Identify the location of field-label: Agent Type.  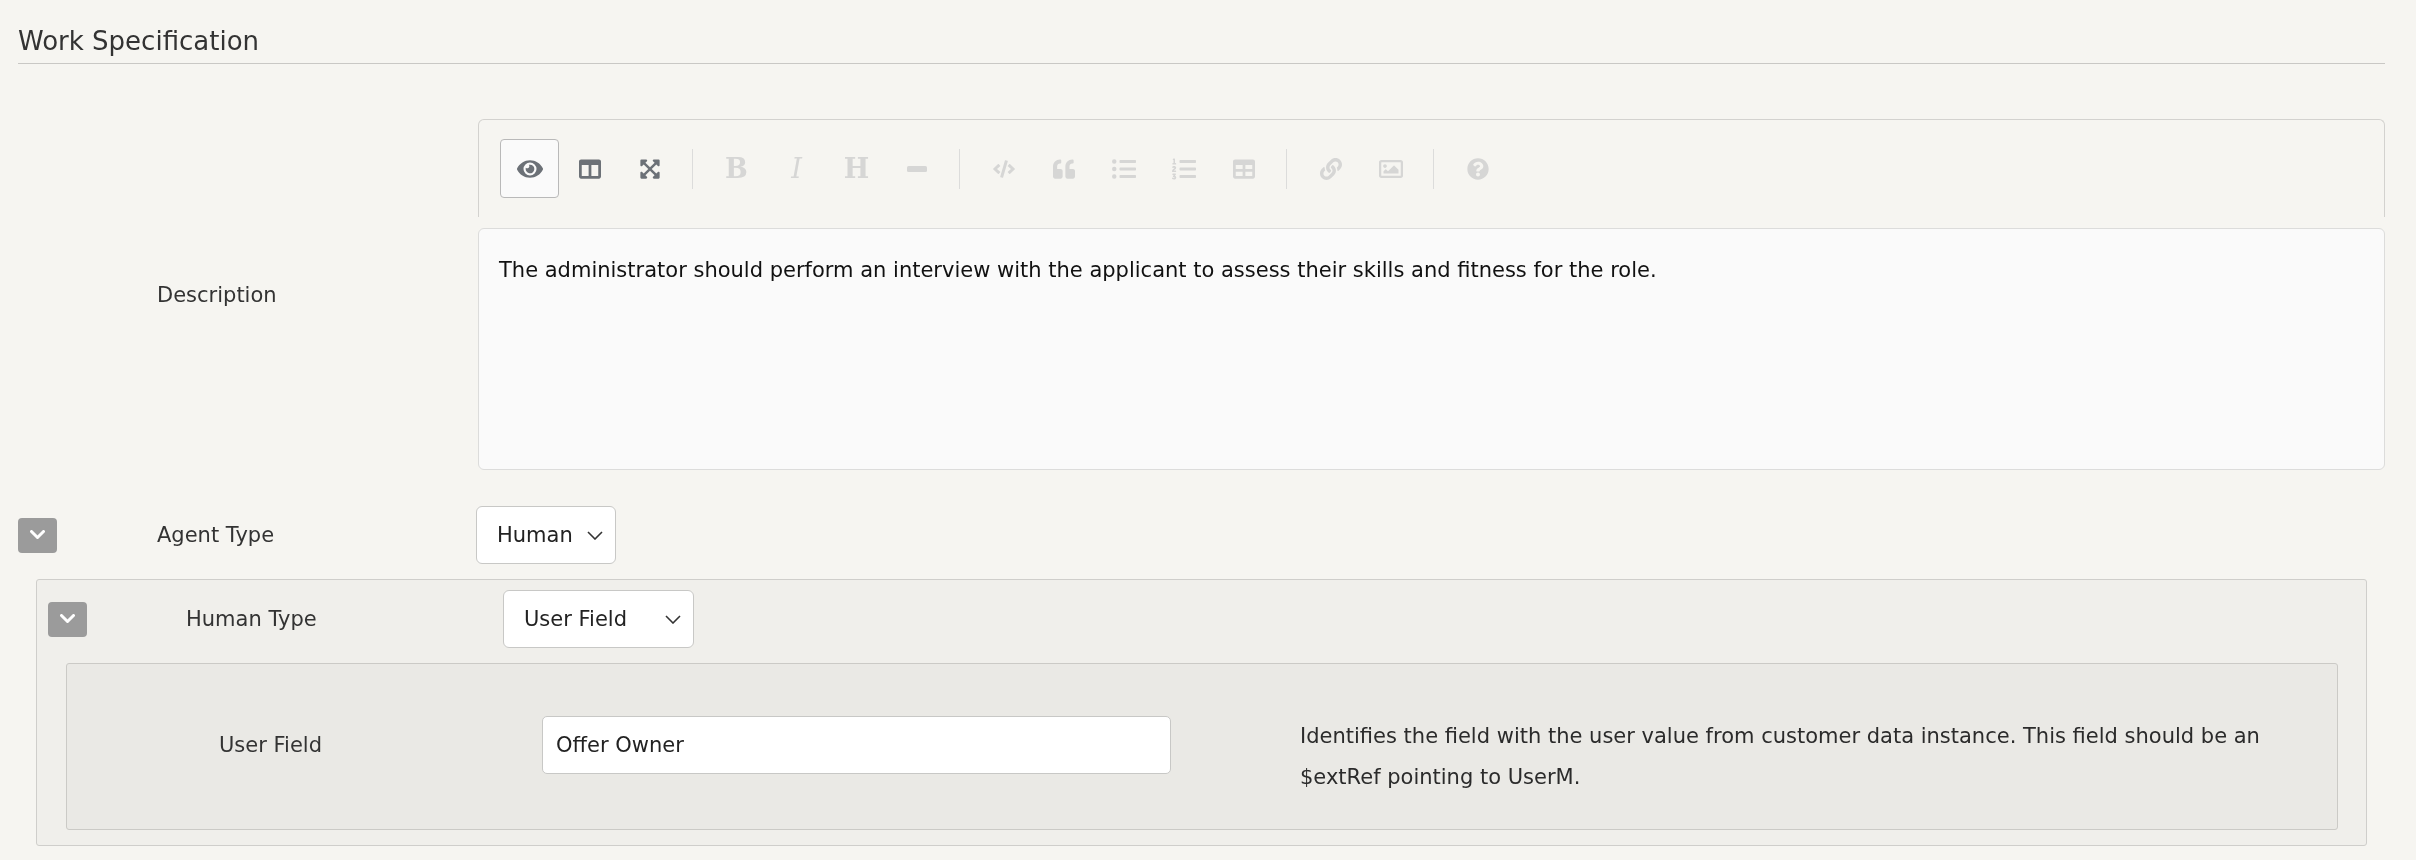
(216, 535).